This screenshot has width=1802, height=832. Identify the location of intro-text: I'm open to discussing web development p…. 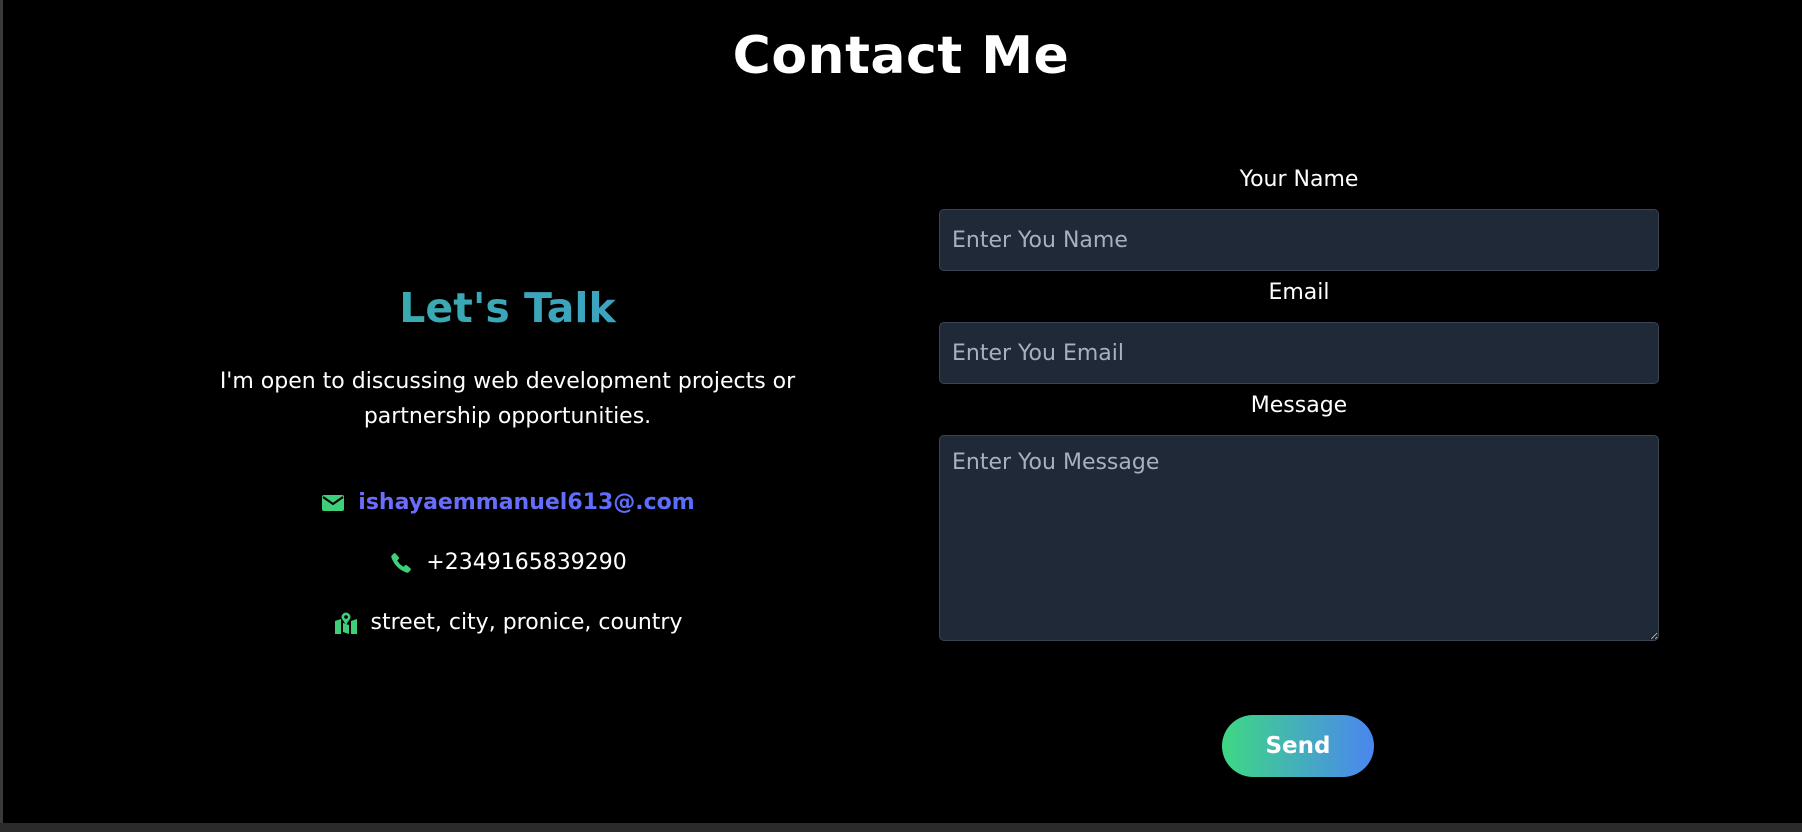
(507, 399).